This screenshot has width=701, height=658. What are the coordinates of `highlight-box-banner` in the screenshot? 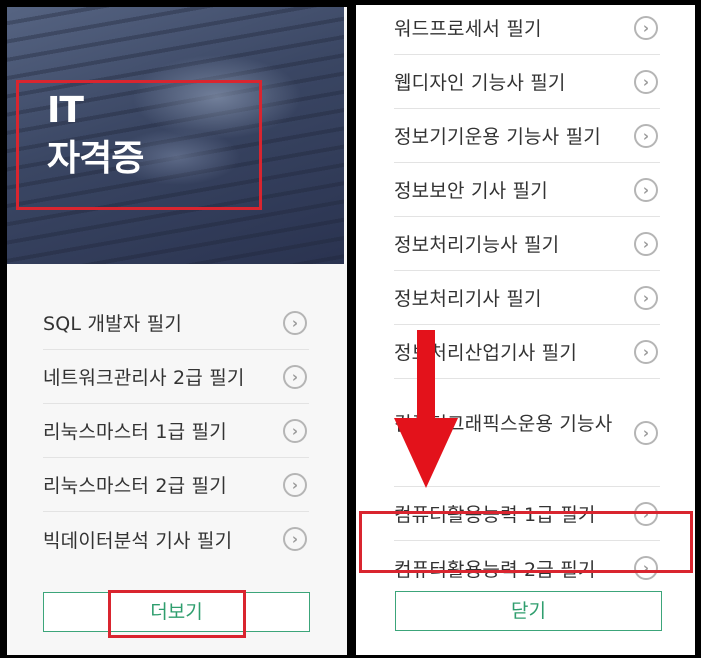 It's located at (139, 145).